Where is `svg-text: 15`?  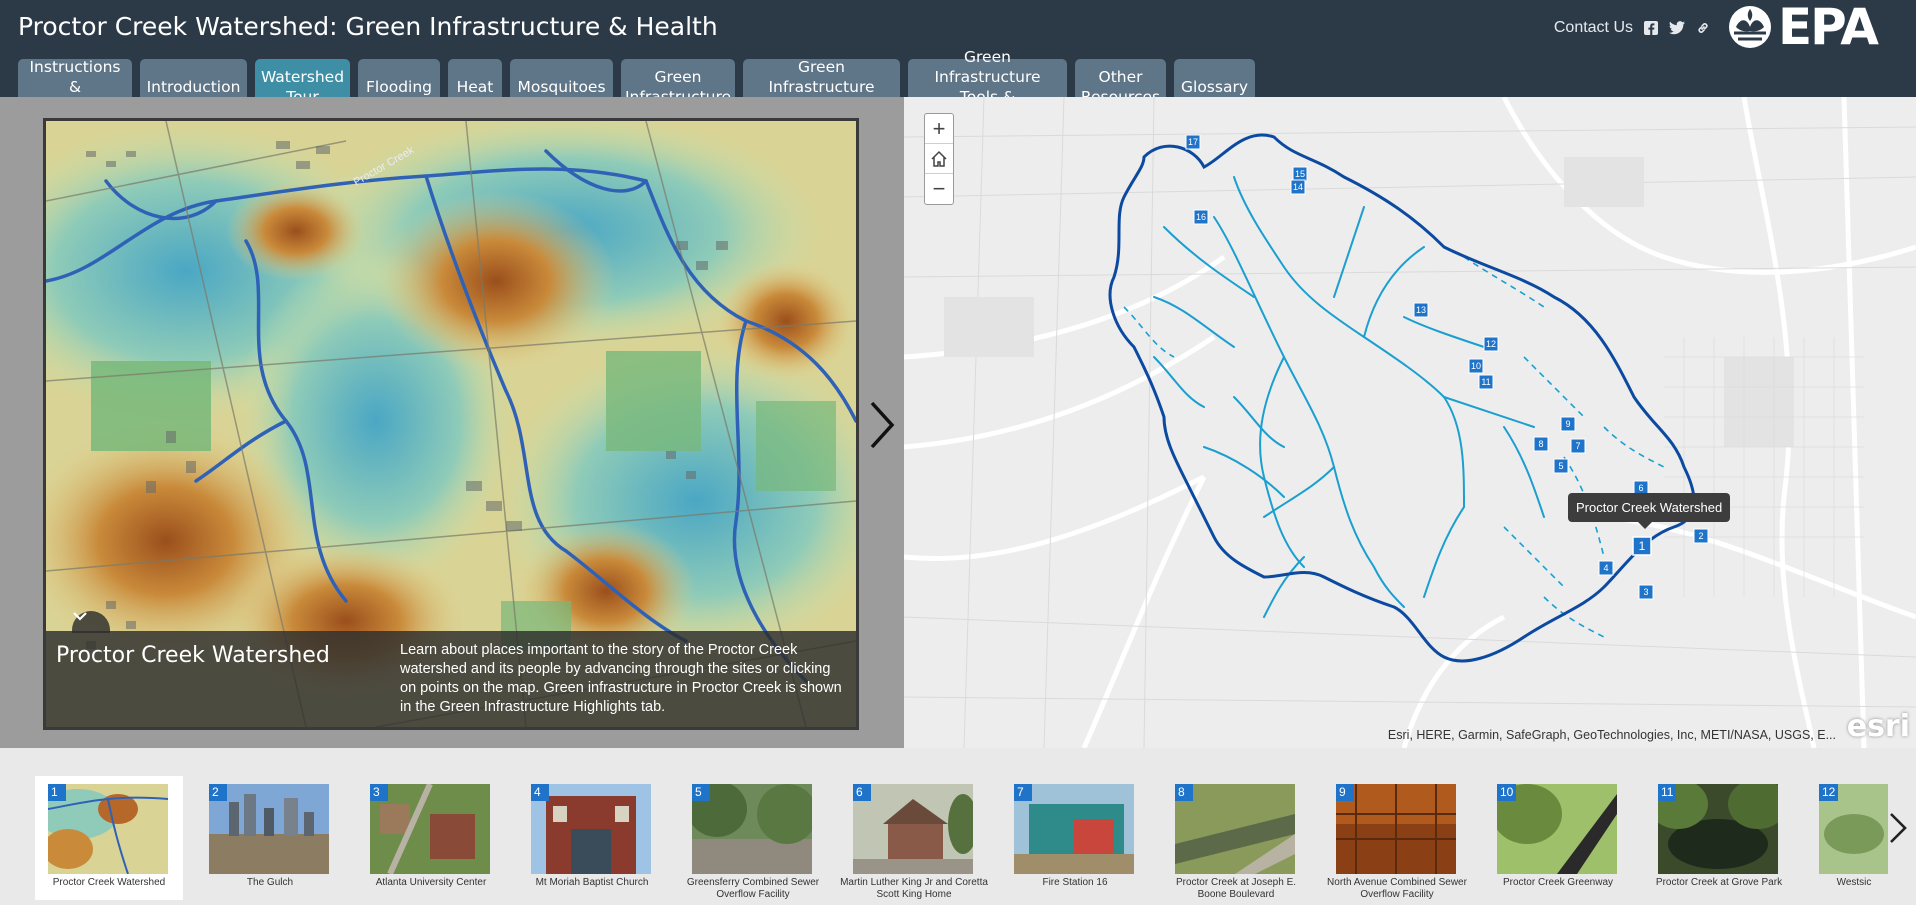
svg-text: 15 is located at coordinates (1300, 174).